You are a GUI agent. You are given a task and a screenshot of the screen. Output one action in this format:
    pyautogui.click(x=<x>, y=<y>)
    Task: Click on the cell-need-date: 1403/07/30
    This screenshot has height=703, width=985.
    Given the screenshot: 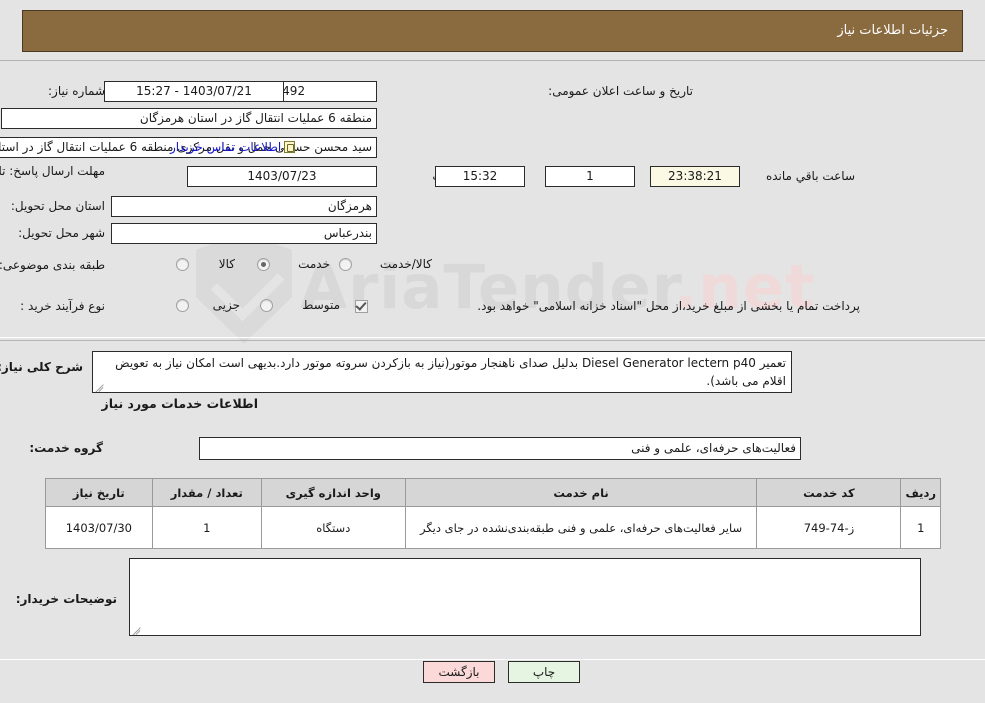 What is the action you would take?
    pyautogui.click(x=99, y=527)
    